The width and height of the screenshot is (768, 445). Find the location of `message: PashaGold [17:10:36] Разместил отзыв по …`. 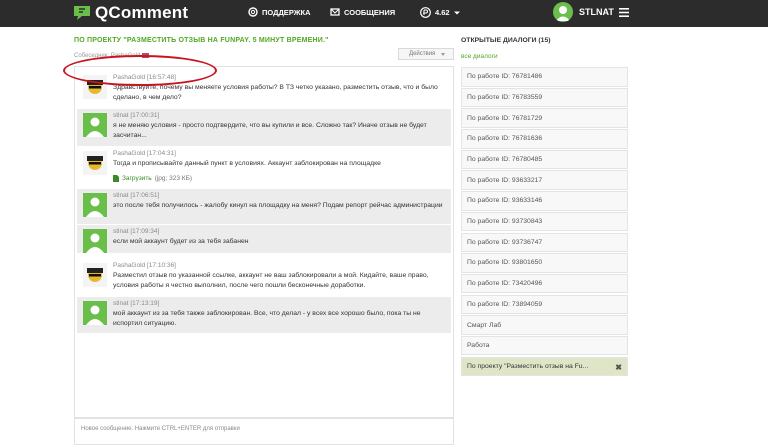

message: PashaGold [17:10:36] Разместил отзыв по … is located at coordinates (264, 278).